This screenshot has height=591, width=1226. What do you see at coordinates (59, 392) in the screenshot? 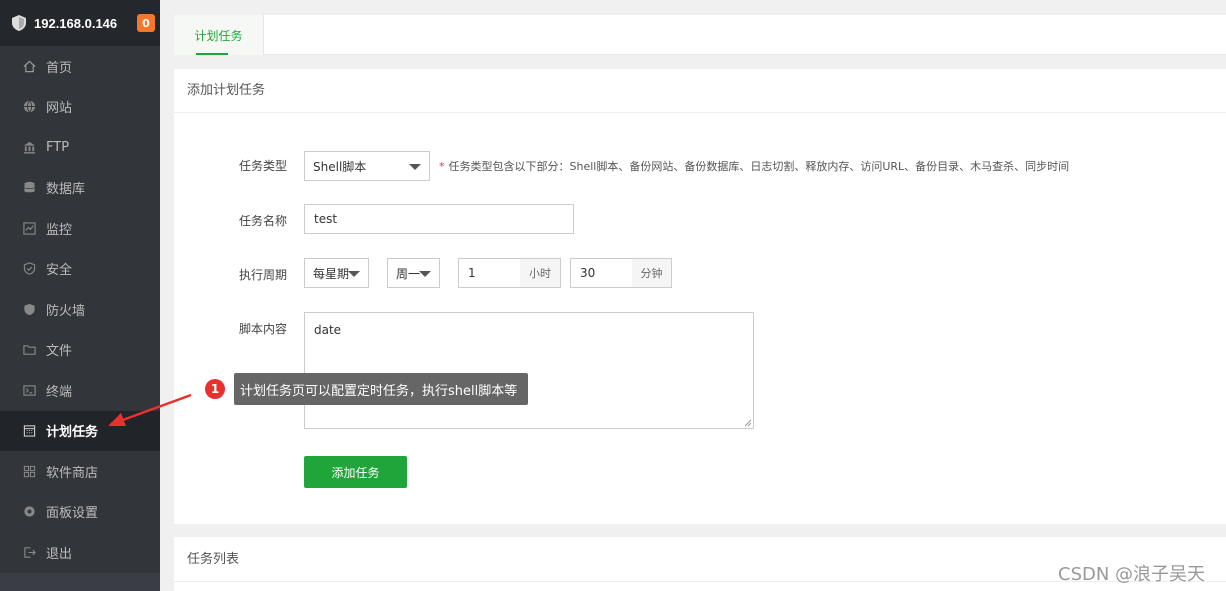
I see `sidebar-item-label: 终端` at bounding box center [59, 392].